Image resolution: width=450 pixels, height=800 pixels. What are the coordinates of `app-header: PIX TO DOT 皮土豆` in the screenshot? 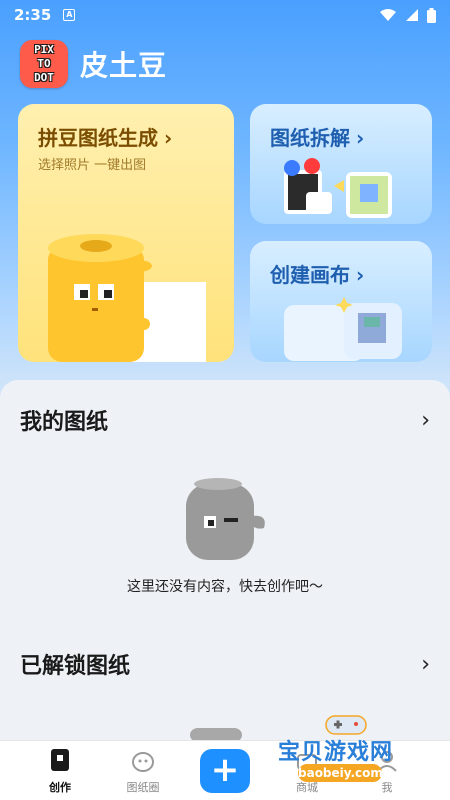 It's located at (93, 64).